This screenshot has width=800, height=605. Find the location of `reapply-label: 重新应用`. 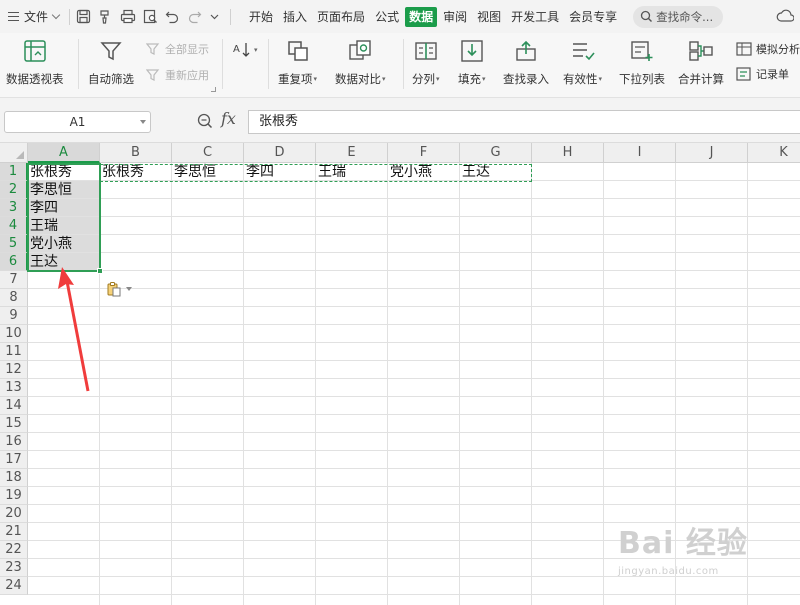

reapply-label: 重新应用 is located at coordinates (187, 75).